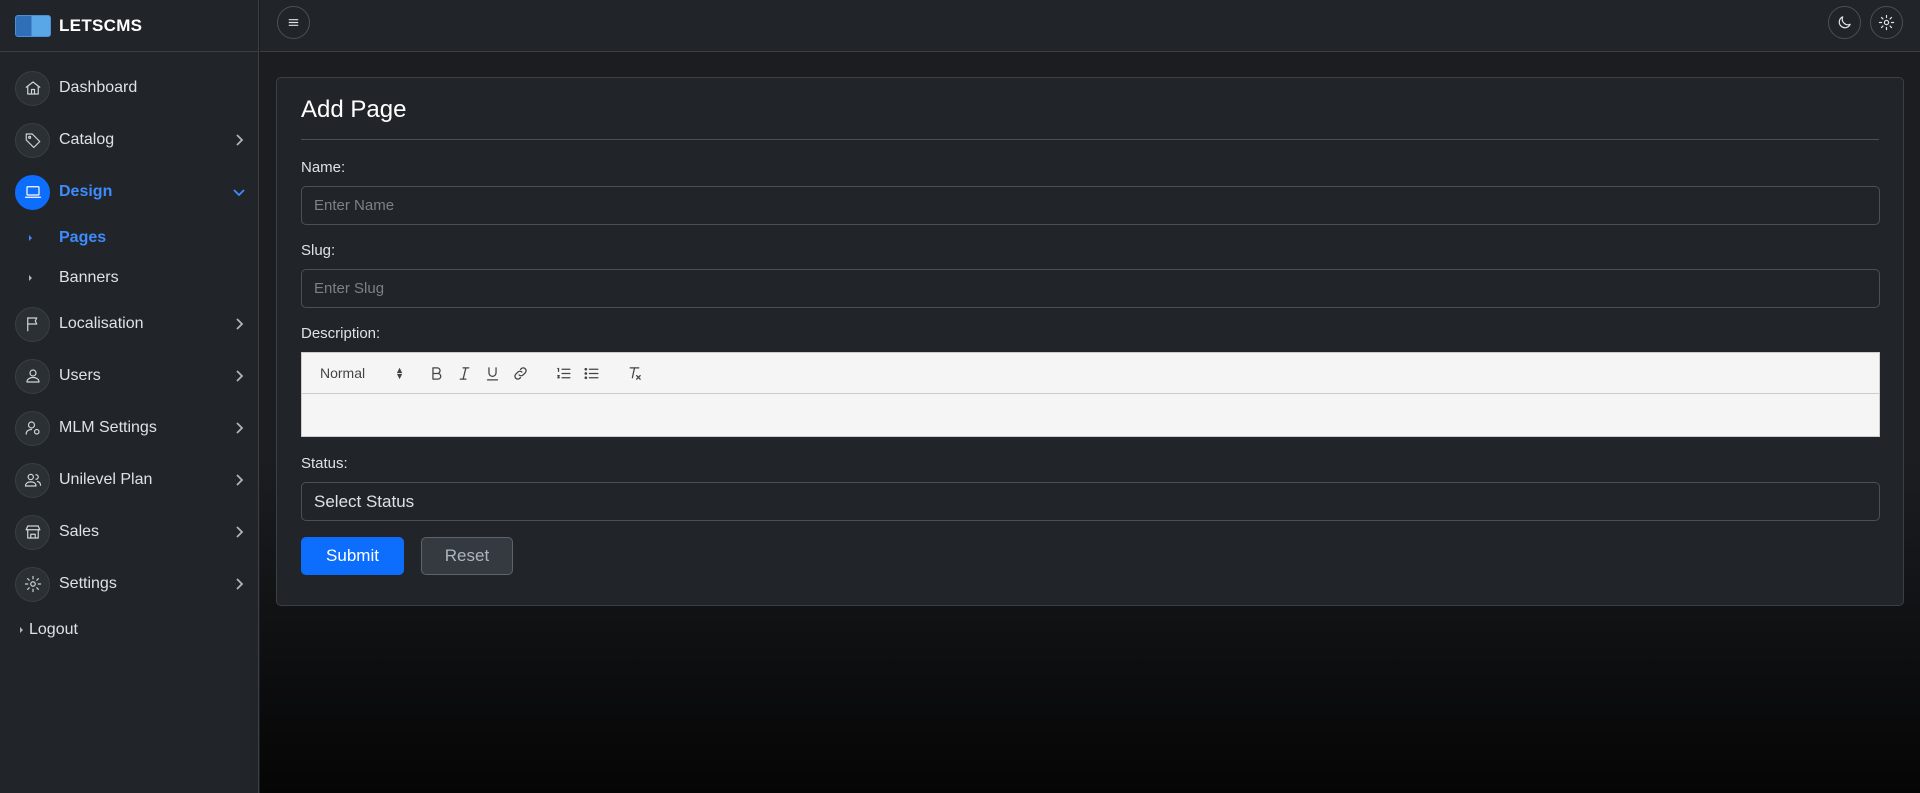 Image resolution: width=1920 pixels, height=793 pixels. What do you see at coordinates (32, 428) in the screenshot?
I see `user-gear-icon` at bounding box center [32, 428].